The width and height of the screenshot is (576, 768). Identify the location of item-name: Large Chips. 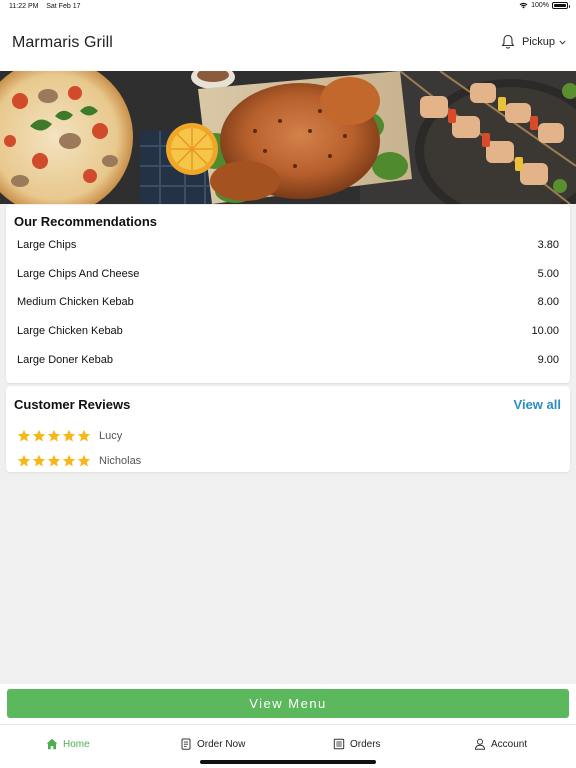
(47, 245).